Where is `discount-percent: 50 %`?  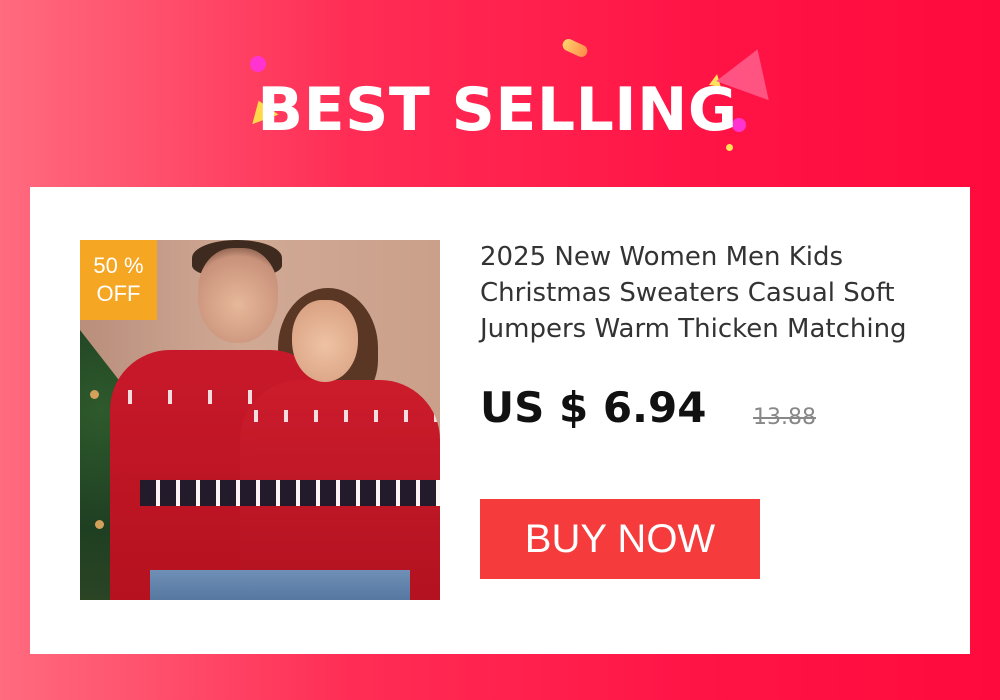
discount-percent: 50 % is located at coordinates (118, 265).